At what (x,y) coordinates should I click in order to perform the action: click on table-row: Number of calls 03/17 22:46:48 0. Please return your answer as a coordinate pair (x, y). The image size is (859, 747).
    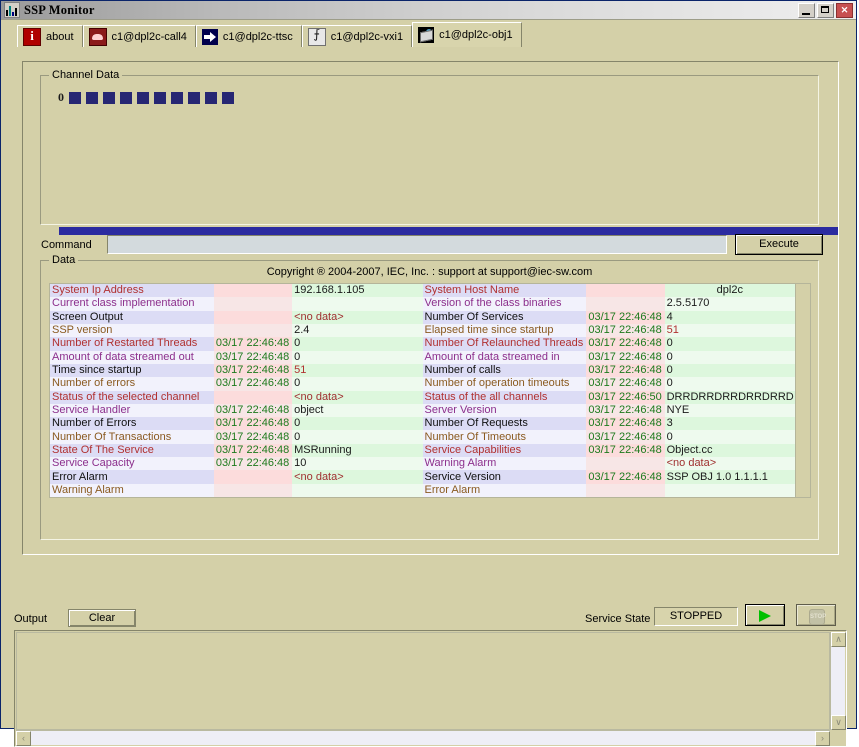
    Looking at the image, I should click on (608, 370).